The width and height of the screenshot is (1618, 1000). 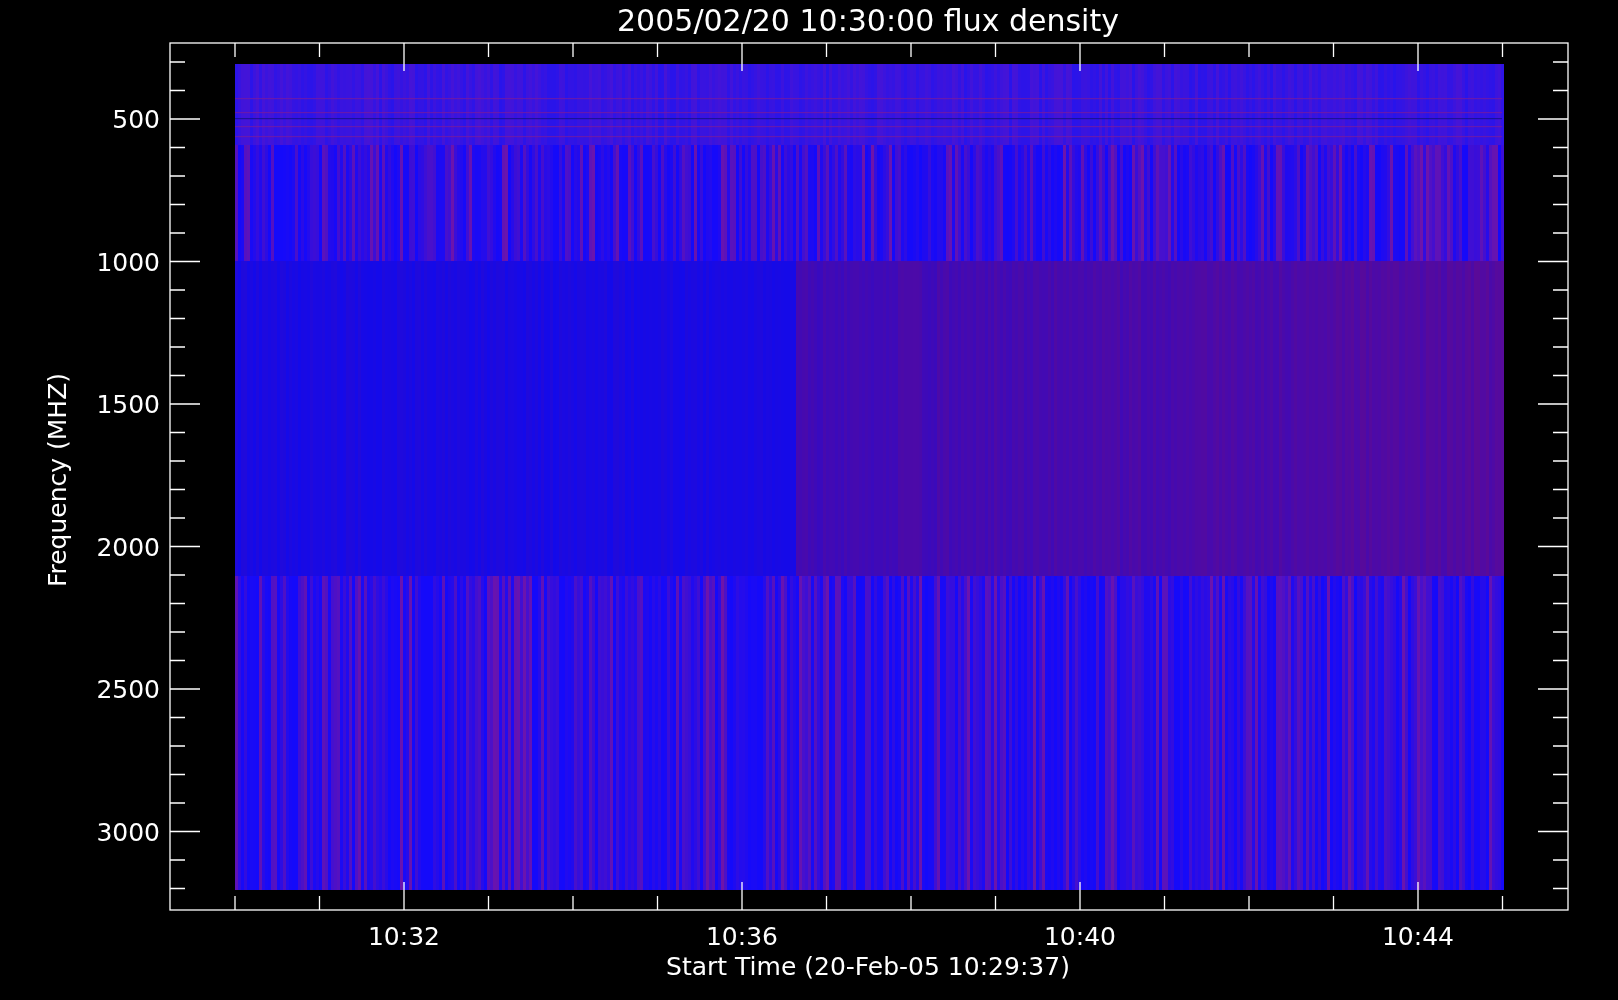 What do you see at coordinates (128, 547) in the screenshot?
I see `y-tick-label: 2000` at bounding box center [128, 547].